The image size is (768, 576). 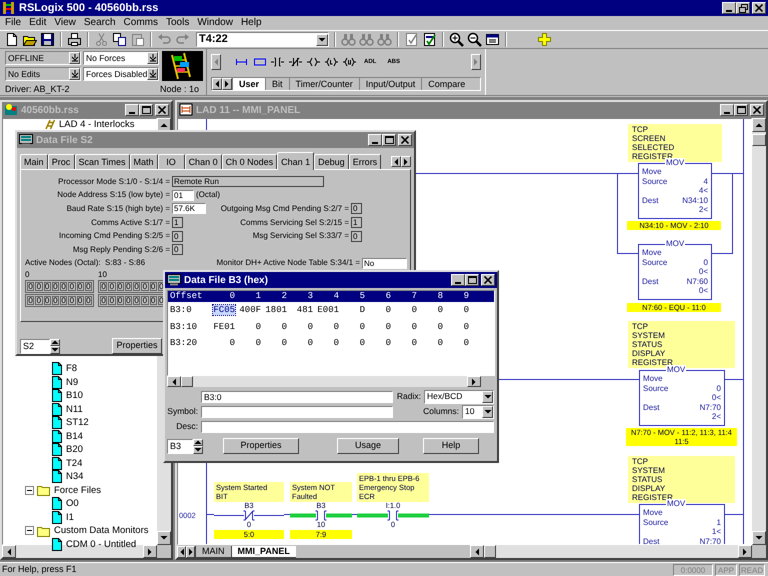 What do you see at coordinates (121, 74) in the screenshot?
I see `force-state-combo: Forces Disabled` at bounding box center [121, 74].